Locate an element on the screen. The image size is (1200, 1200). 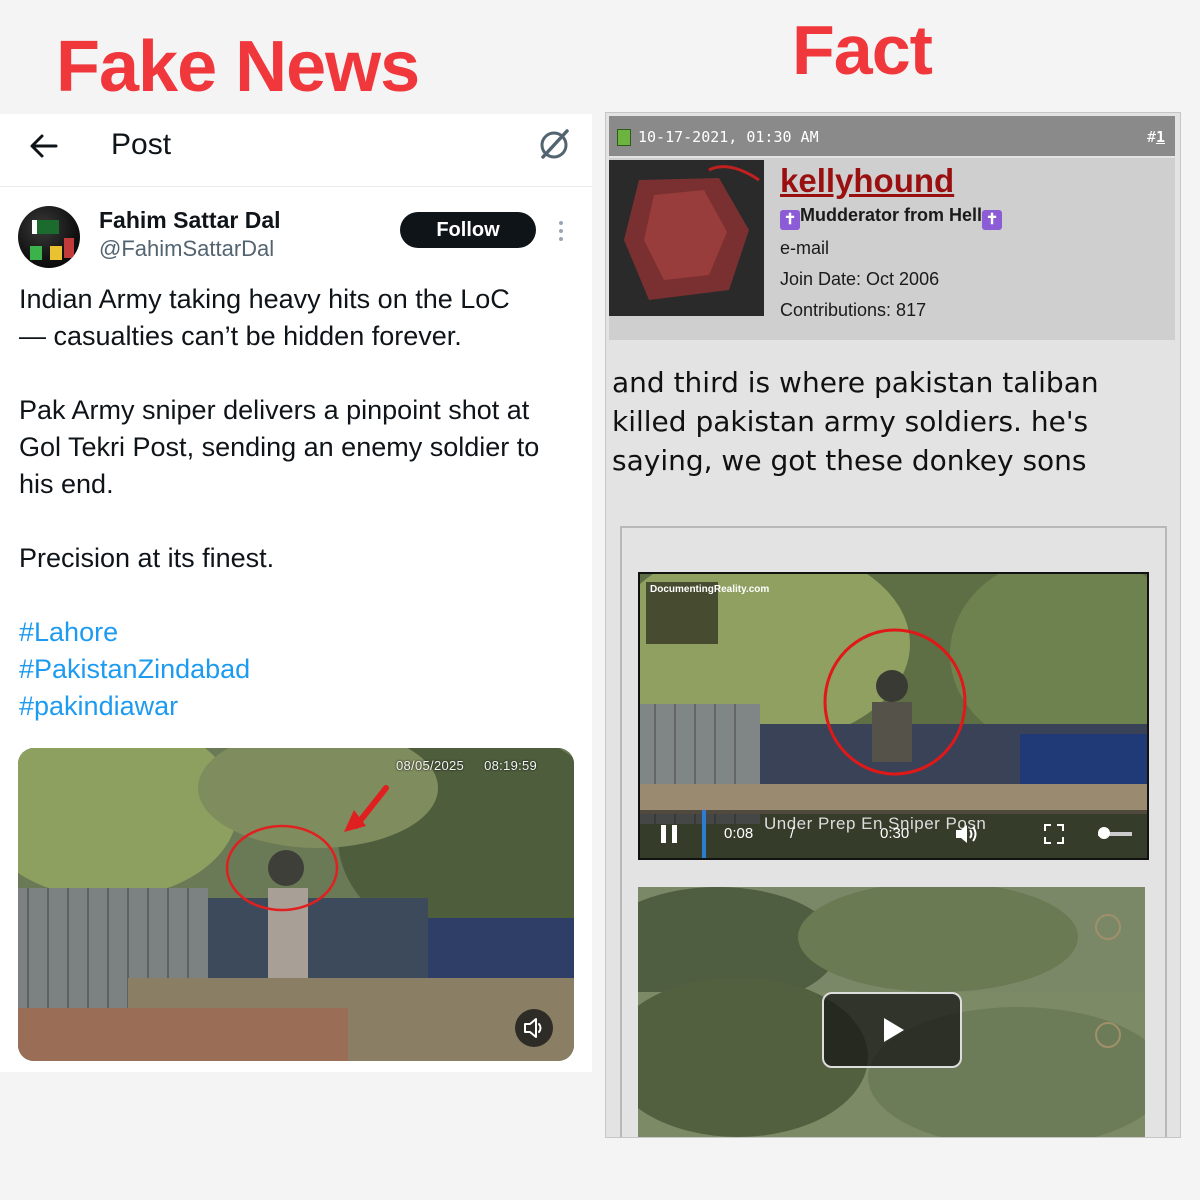
tweet-topbar: Post is located at coordinates (296, 150).